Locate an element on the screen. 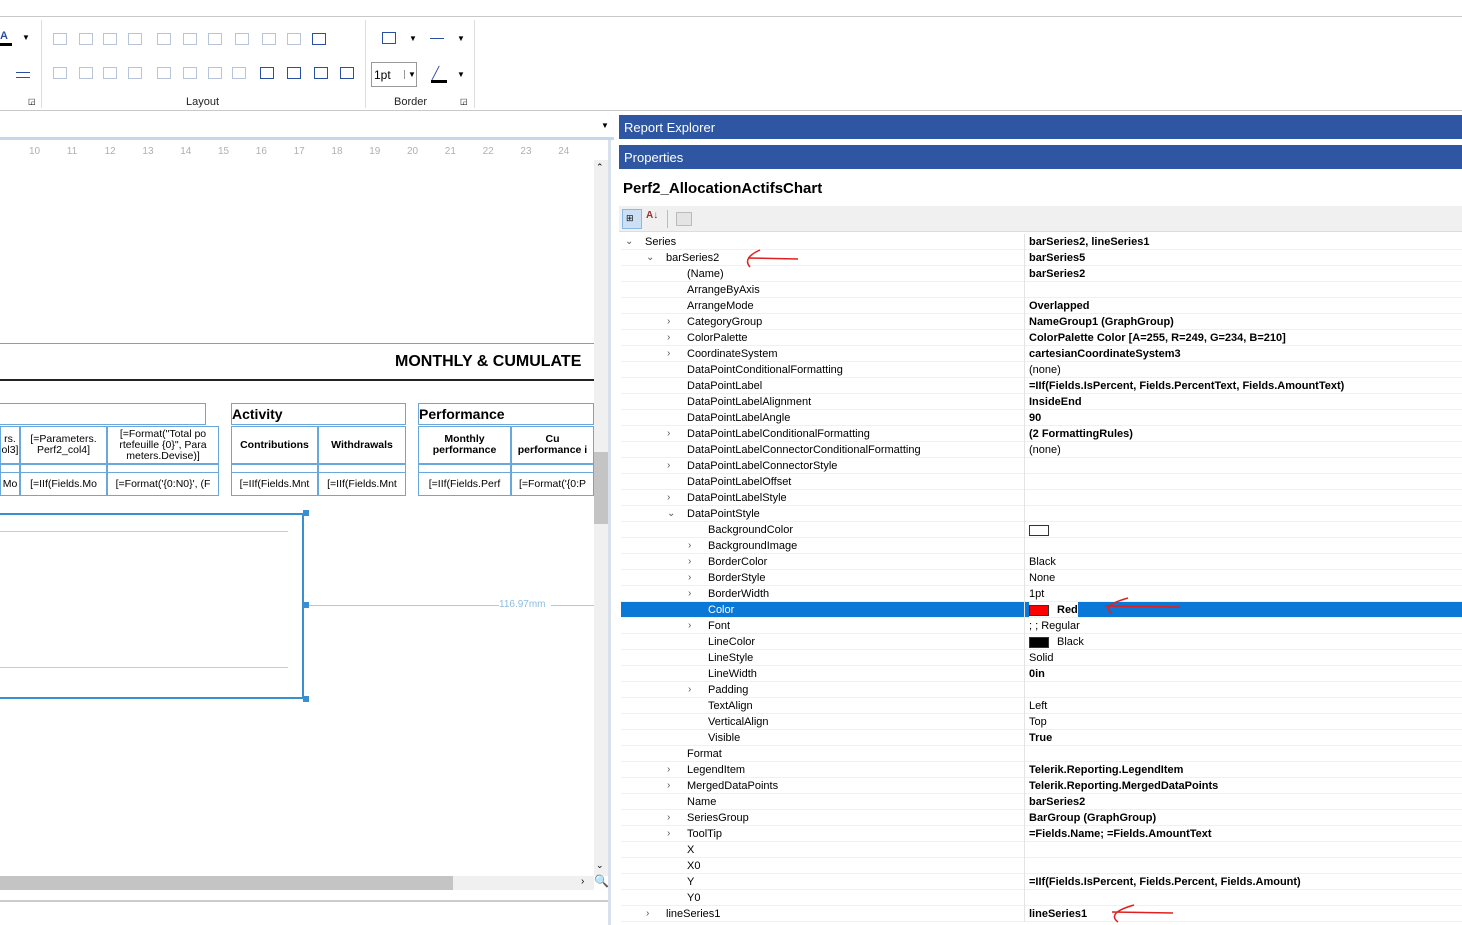 The image size is (1462, 925). property-value: cartesianCoordinateSystem3 is located at coordinates (1105, 354).